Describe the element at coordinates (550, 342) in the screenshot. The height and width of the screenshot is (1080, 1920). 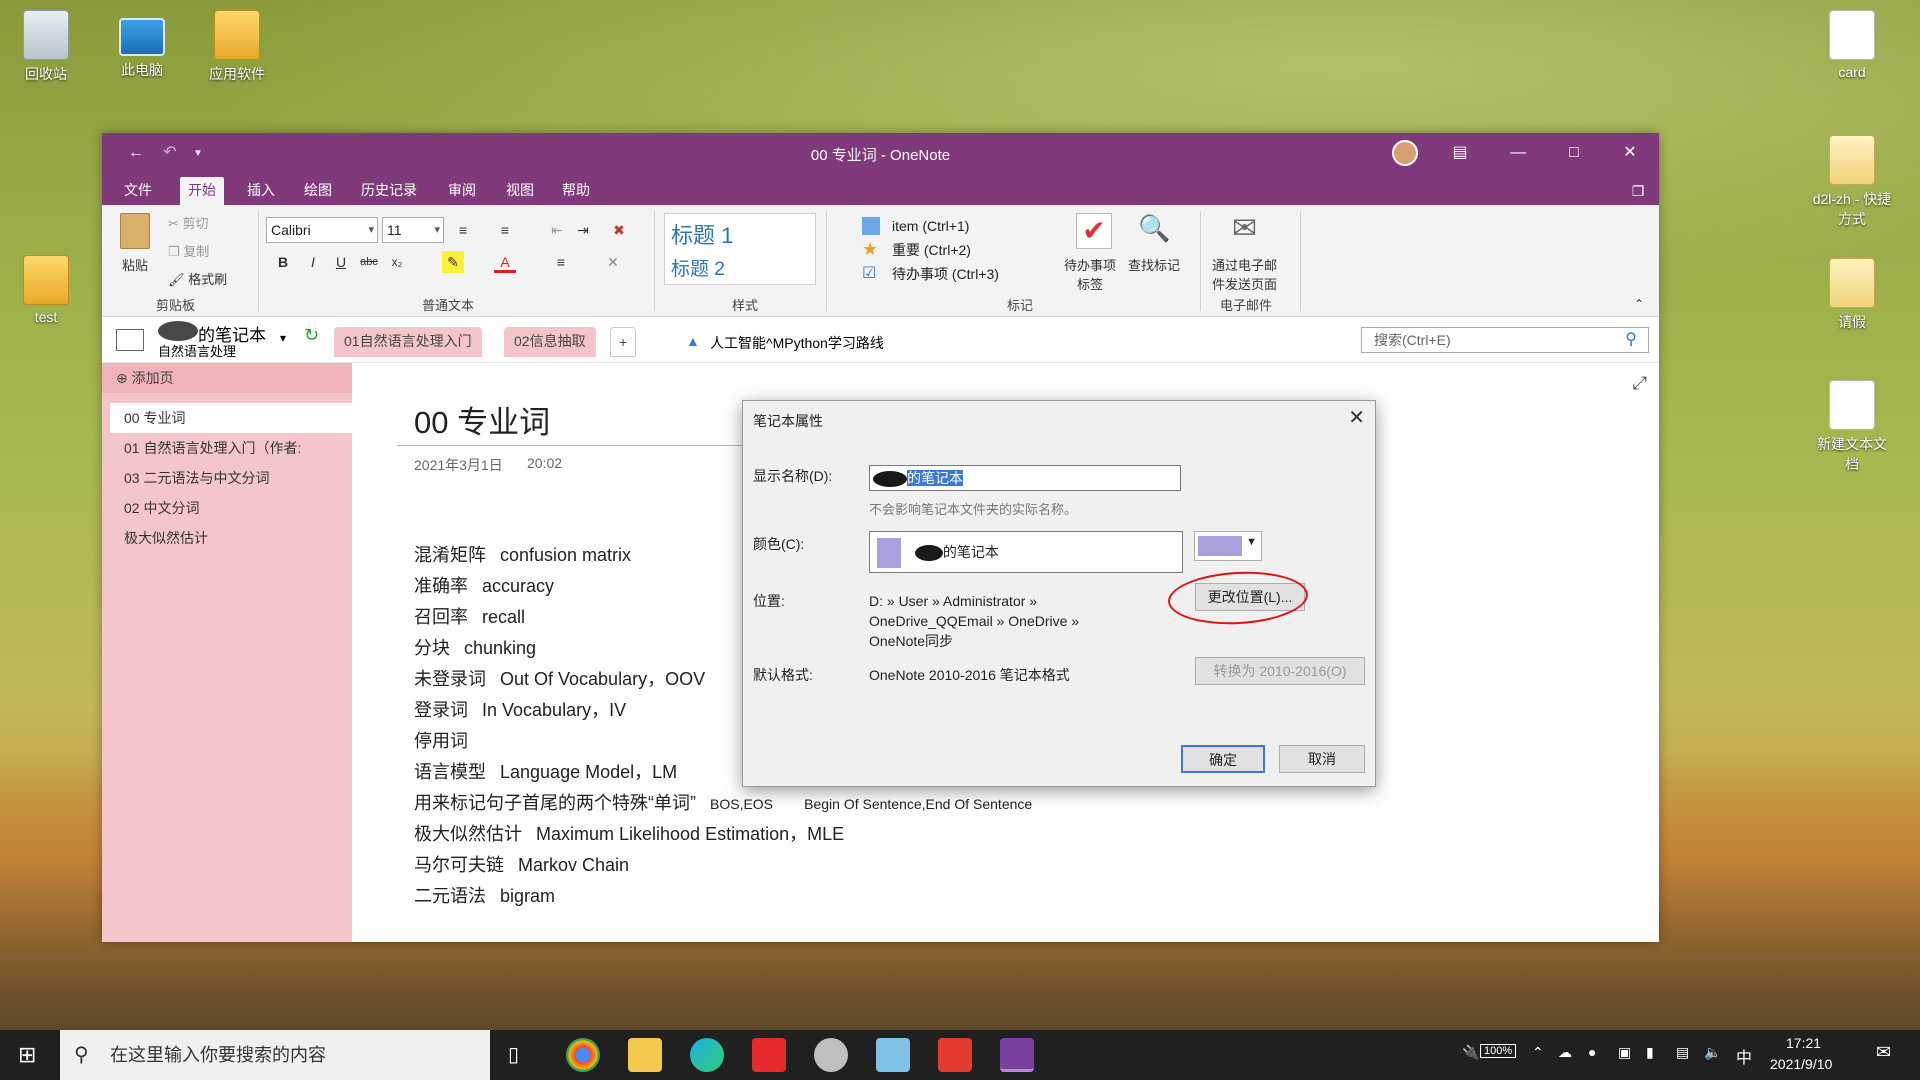
I see `section-tab-info-extraction: 02信息抽取` at that location.